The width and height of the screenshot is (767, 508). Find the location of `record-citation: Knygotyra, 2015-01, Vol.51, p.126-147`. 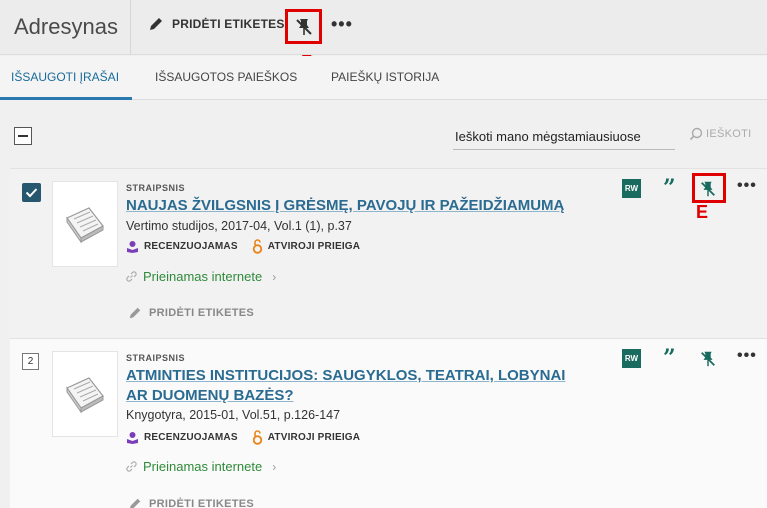

record-citation: Knygotyra, 2015-01, Vol.51, p.126-147 is located at coordinates (233, 415).